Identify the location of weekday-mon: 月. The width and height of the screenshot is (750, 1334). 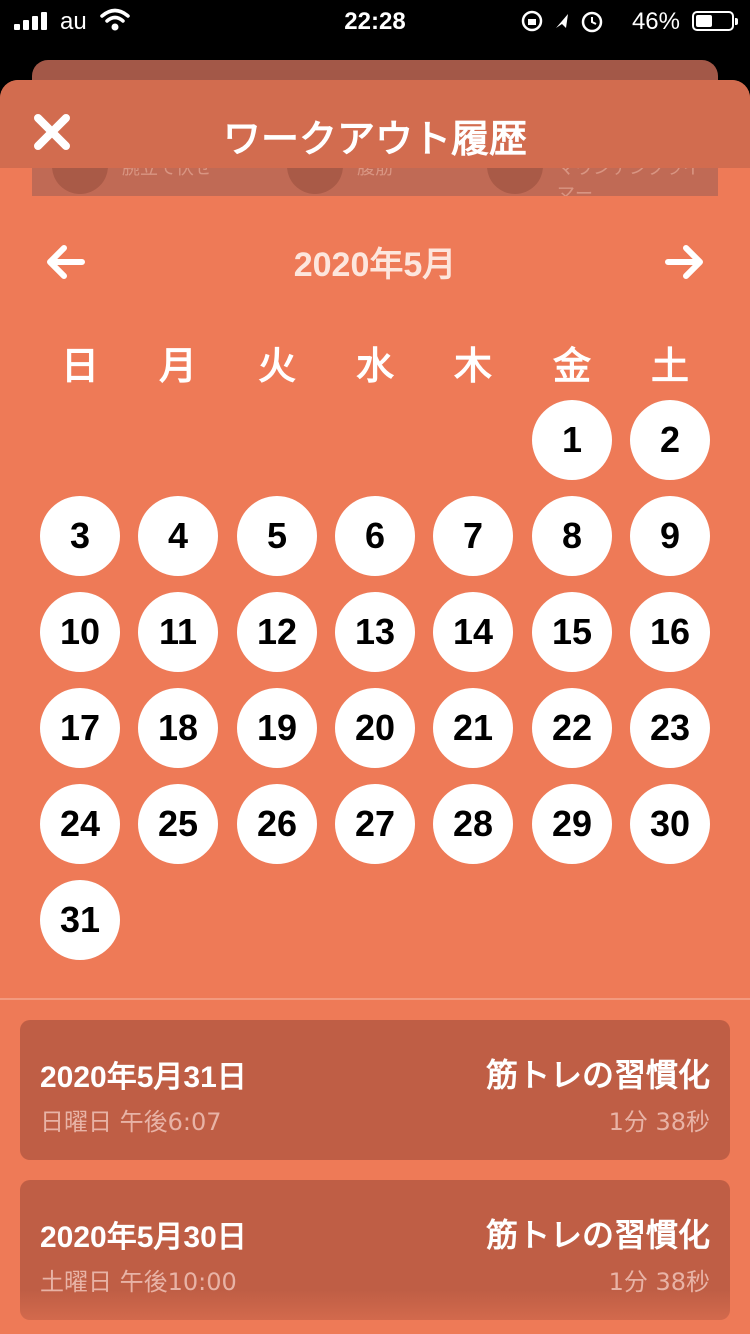
(177, 366).